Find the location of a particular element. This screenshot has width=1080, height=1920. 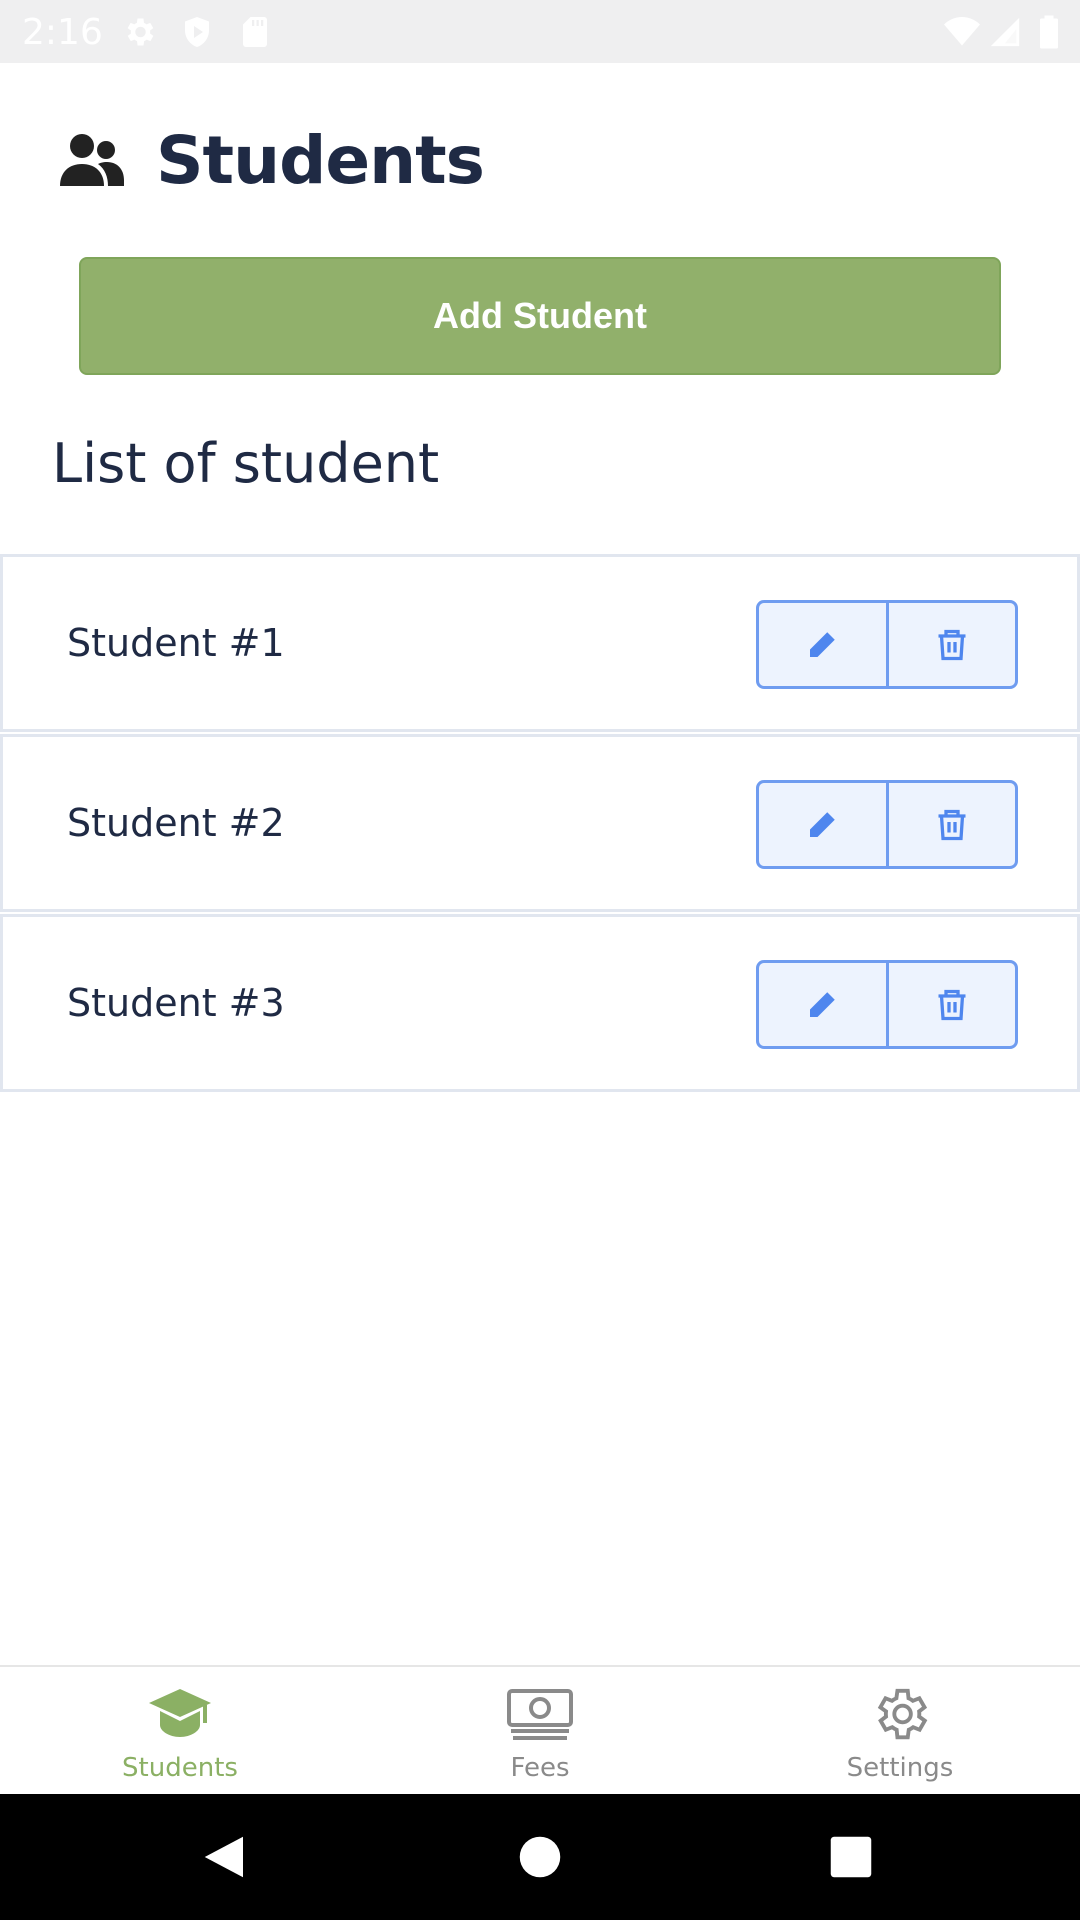

student-name: Student #3 is located at coordinates (176, 1003).